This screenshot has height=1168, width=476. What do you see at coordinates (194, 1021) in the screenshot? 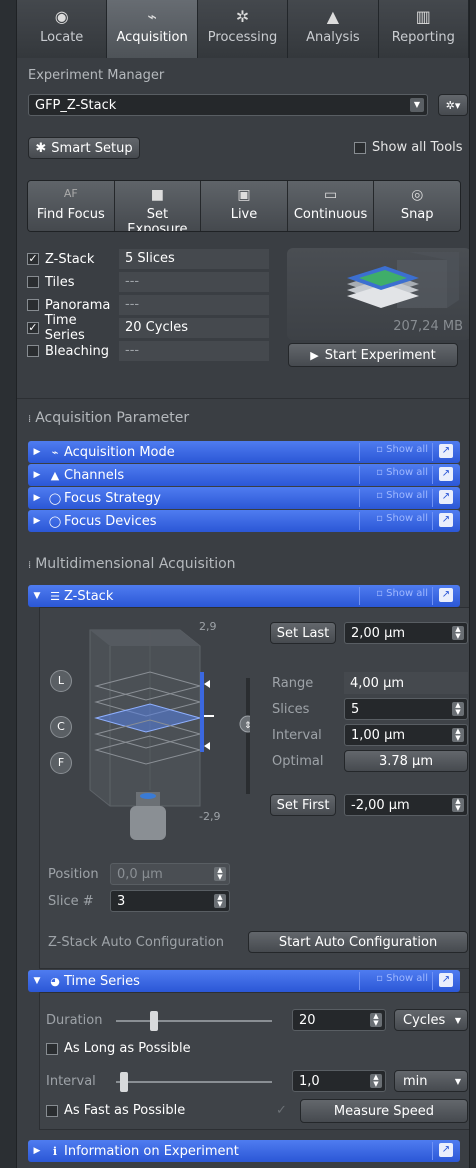
I see `duration-slider-track` at bounding box center [194, 1021].